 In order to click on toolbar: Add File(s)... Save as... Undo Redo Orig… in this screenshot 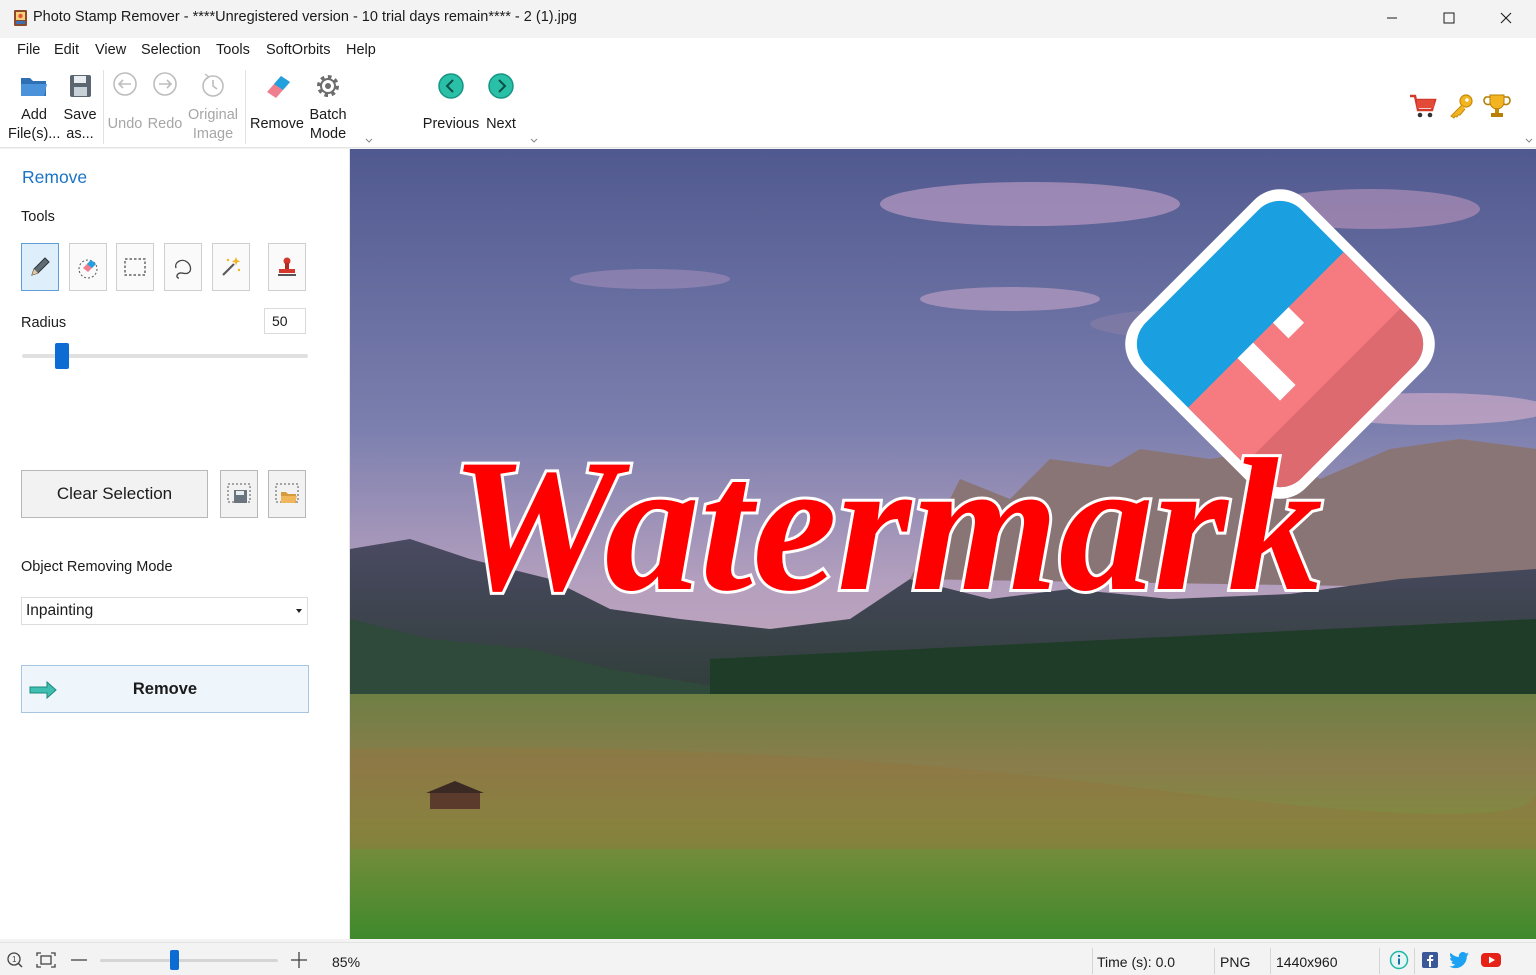, I will do `click(768, 106)`.